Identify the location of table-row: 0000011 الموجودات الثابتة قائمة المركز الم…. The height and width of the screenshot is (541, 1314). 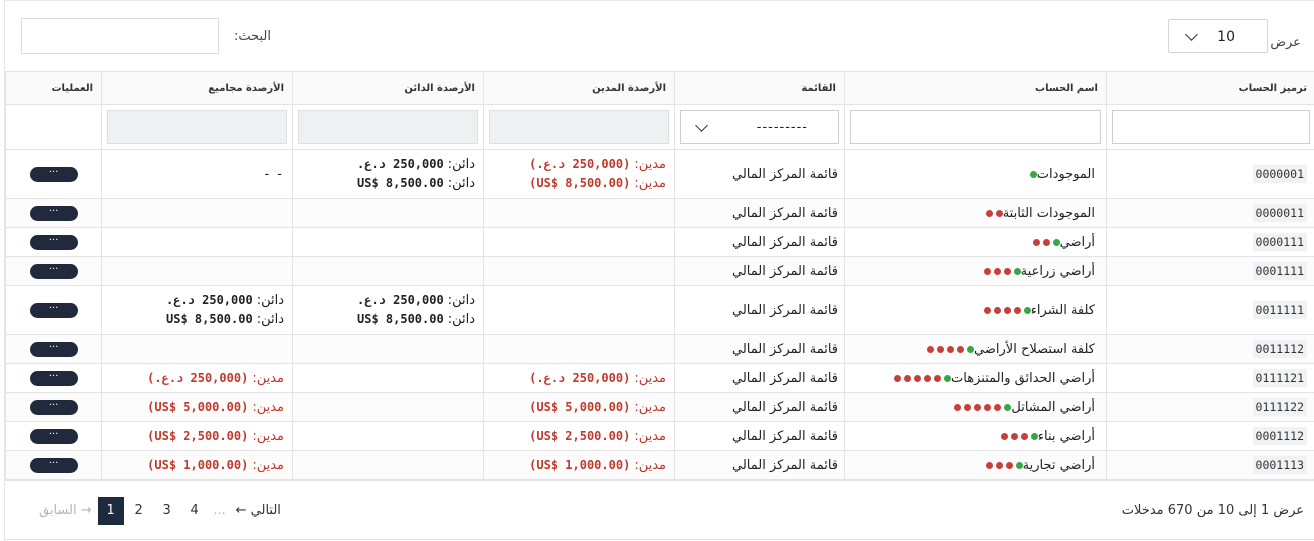
(659, 213).